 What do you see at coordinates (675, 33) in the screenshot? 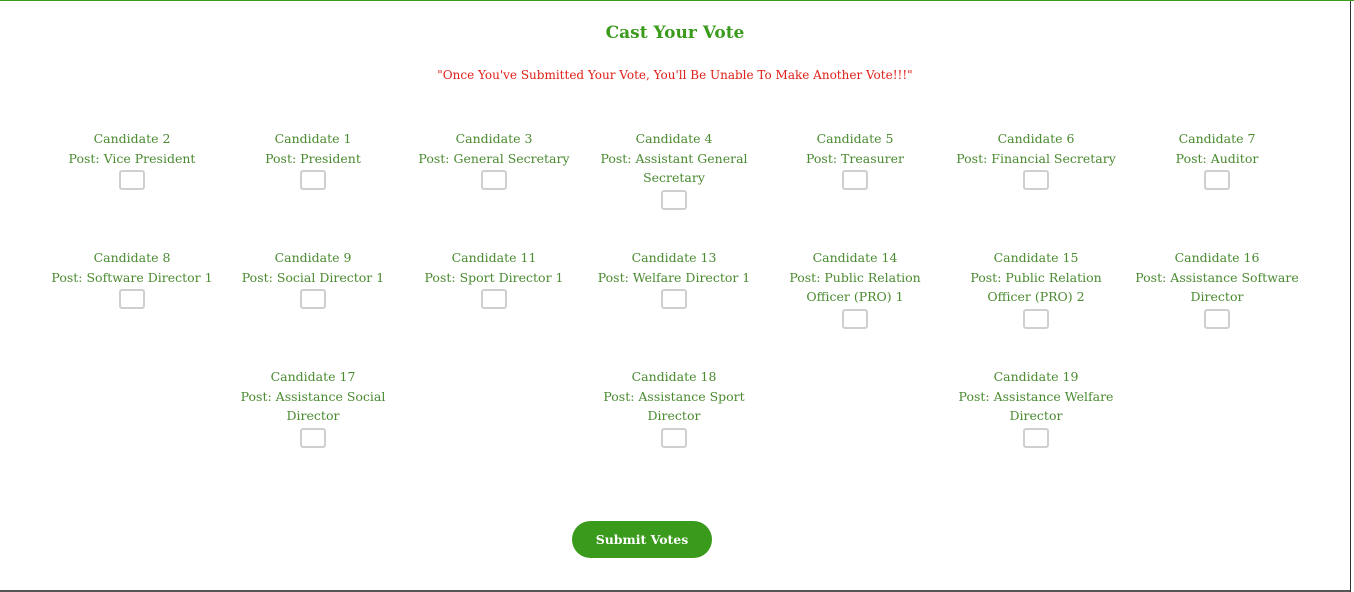
I see `page-title: Cast Your Vote` at bounding box center [675, 33].